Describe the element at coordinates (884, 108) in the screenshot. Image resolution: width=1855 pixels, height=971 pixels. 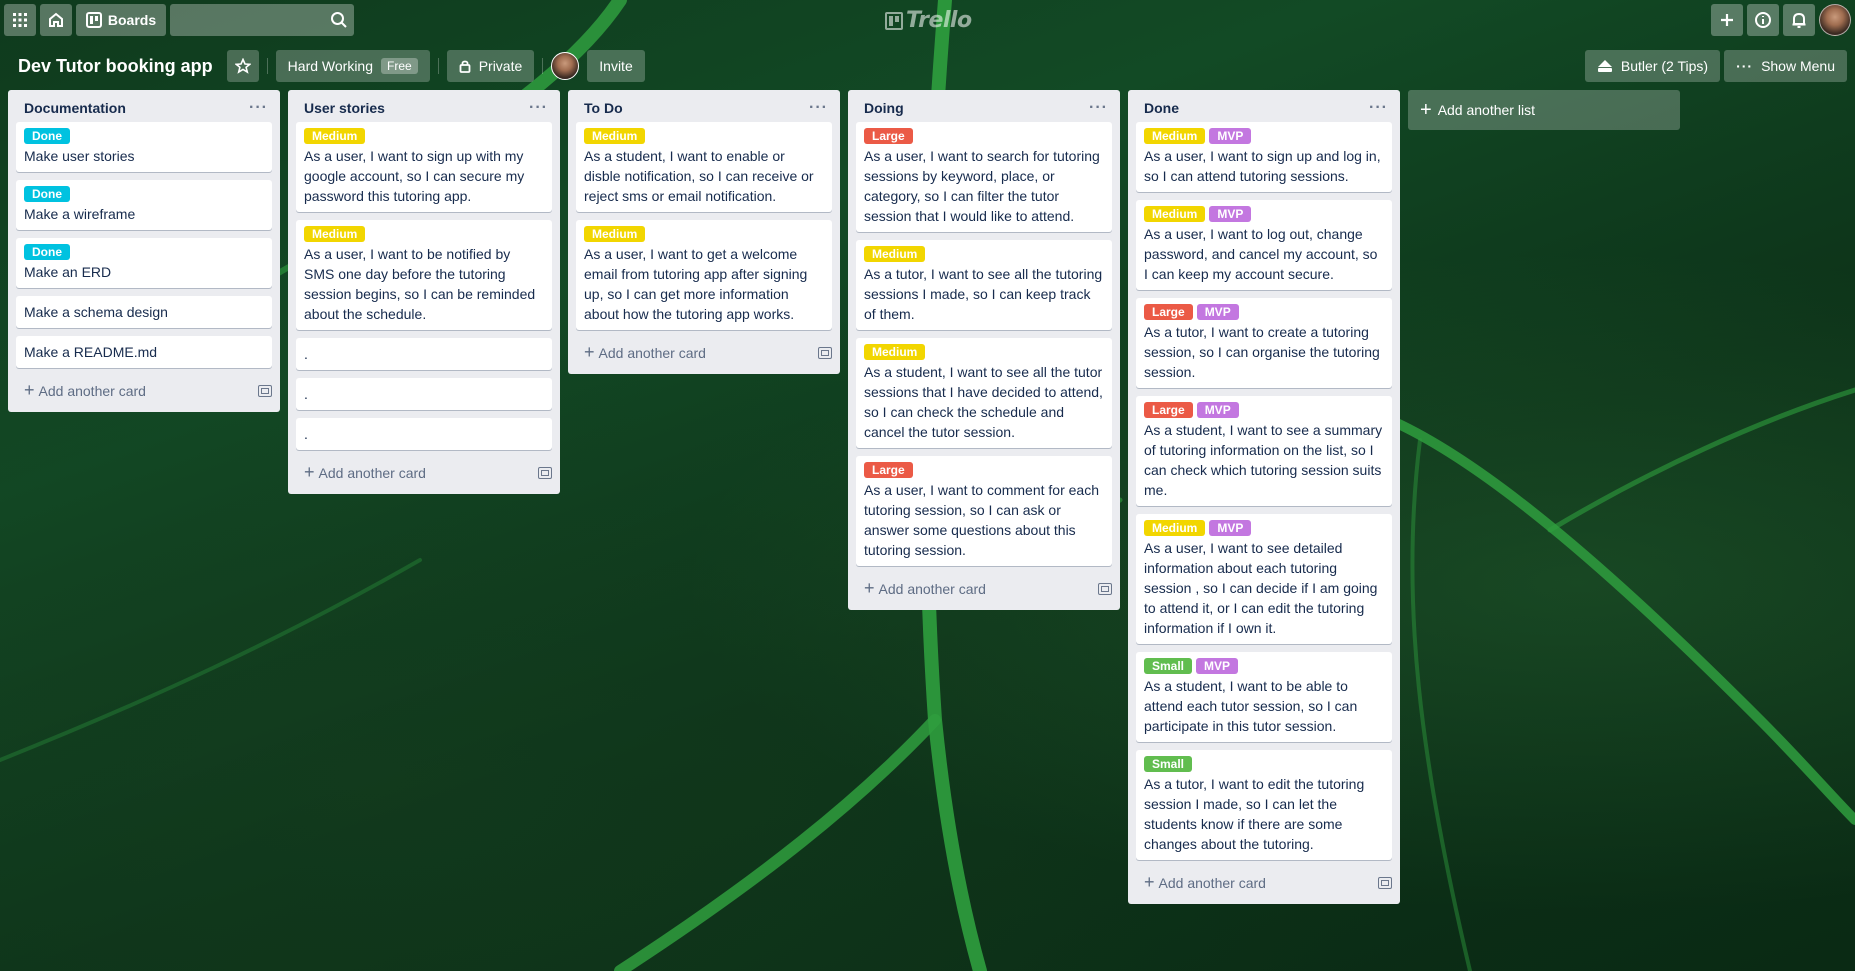
I see `list-title: Doing` at that location.